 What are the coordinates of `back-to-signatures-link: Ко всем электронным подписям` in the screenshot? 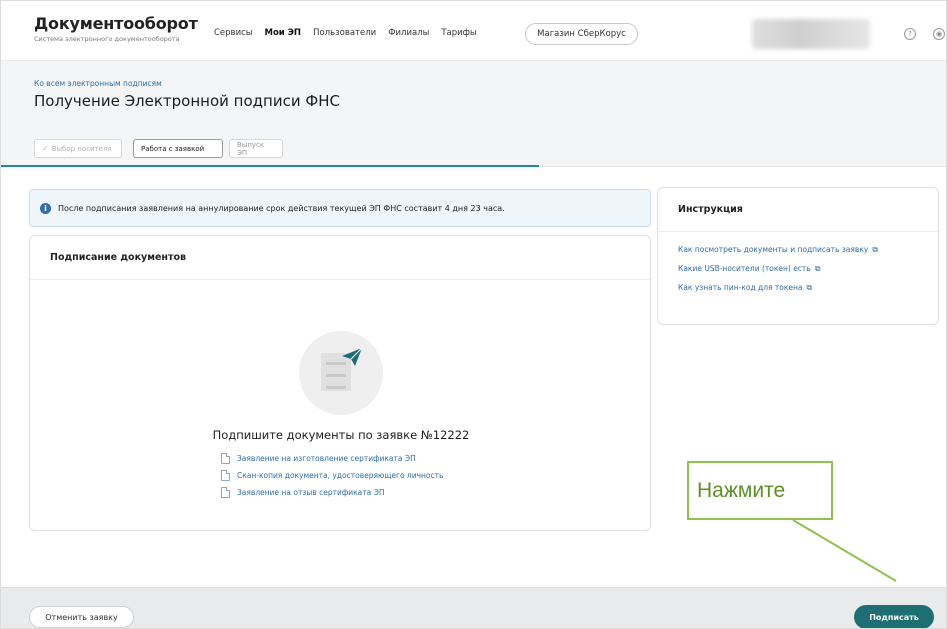 It's located at (98, 83).